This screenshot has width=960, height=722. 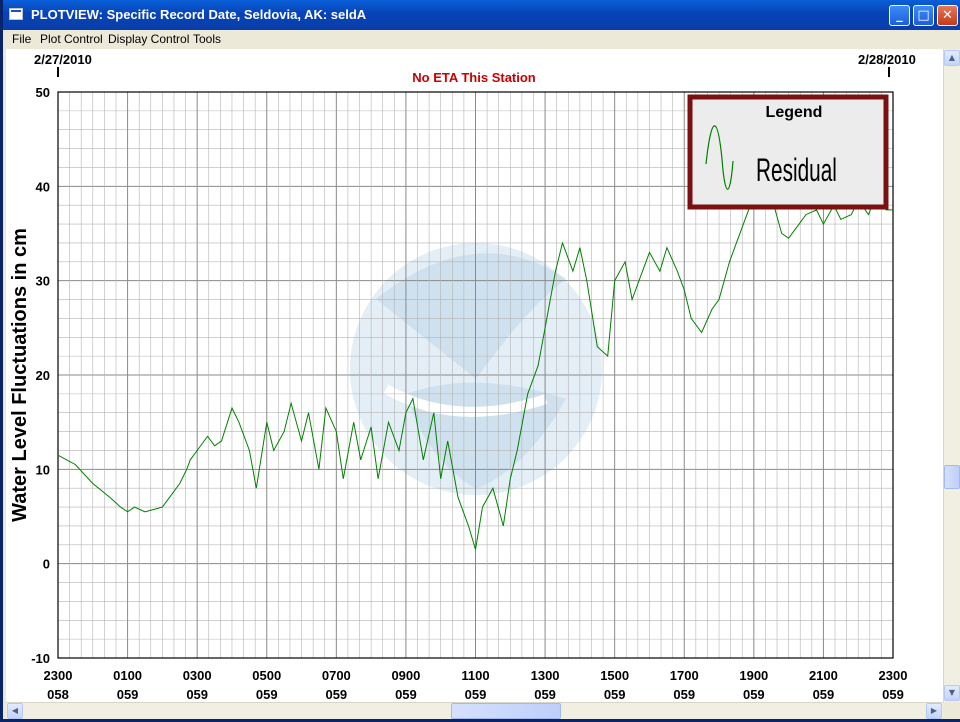 I want to click on x-tick-time-label: 0700, so click(x=336, y=675).